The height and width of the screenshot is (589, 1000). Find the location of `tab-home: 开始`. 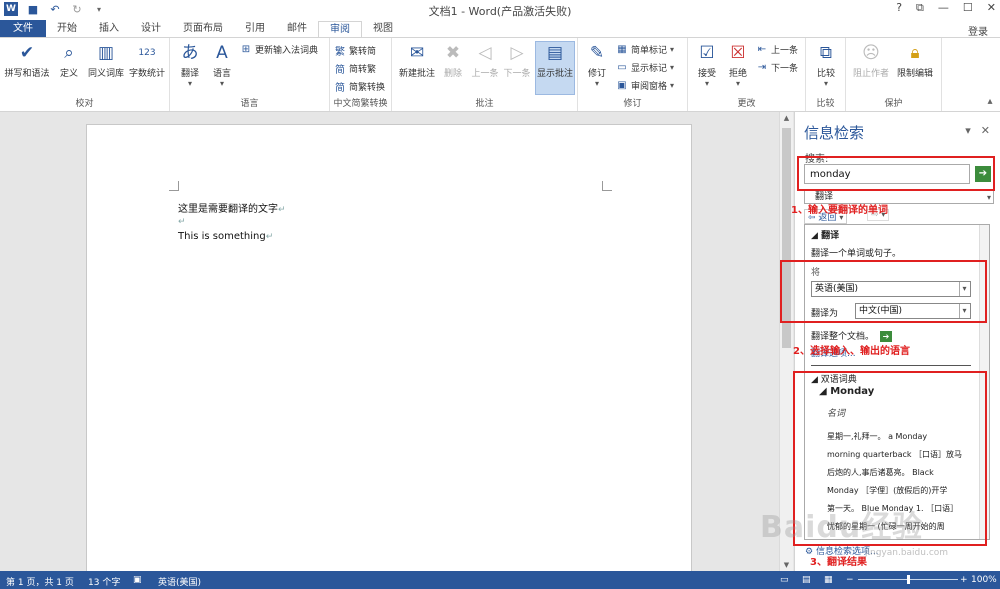

tab-home: 开始 is located at coordinates (67, 28).